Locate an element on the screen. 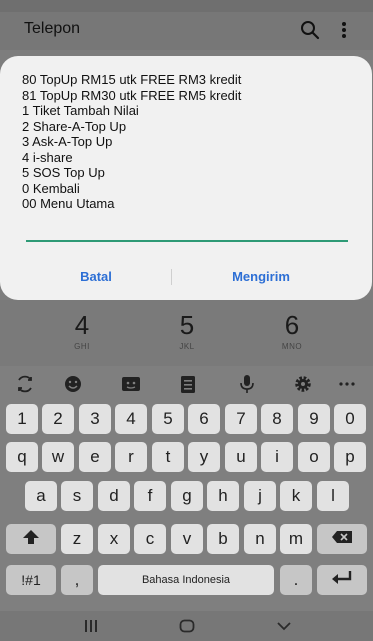  navigation-bar is located at coordinates (186, 626).